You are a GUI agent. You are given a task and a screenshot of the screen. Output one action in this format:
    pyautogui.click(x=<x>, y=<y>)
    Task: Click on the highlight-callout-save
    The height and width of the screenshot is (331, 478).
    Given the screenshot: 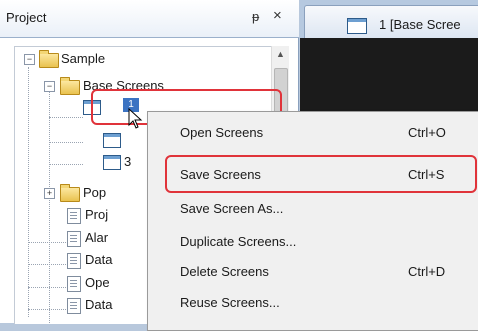 What is the action you would take?
    pyautogui.click(x=321, y=174)
    